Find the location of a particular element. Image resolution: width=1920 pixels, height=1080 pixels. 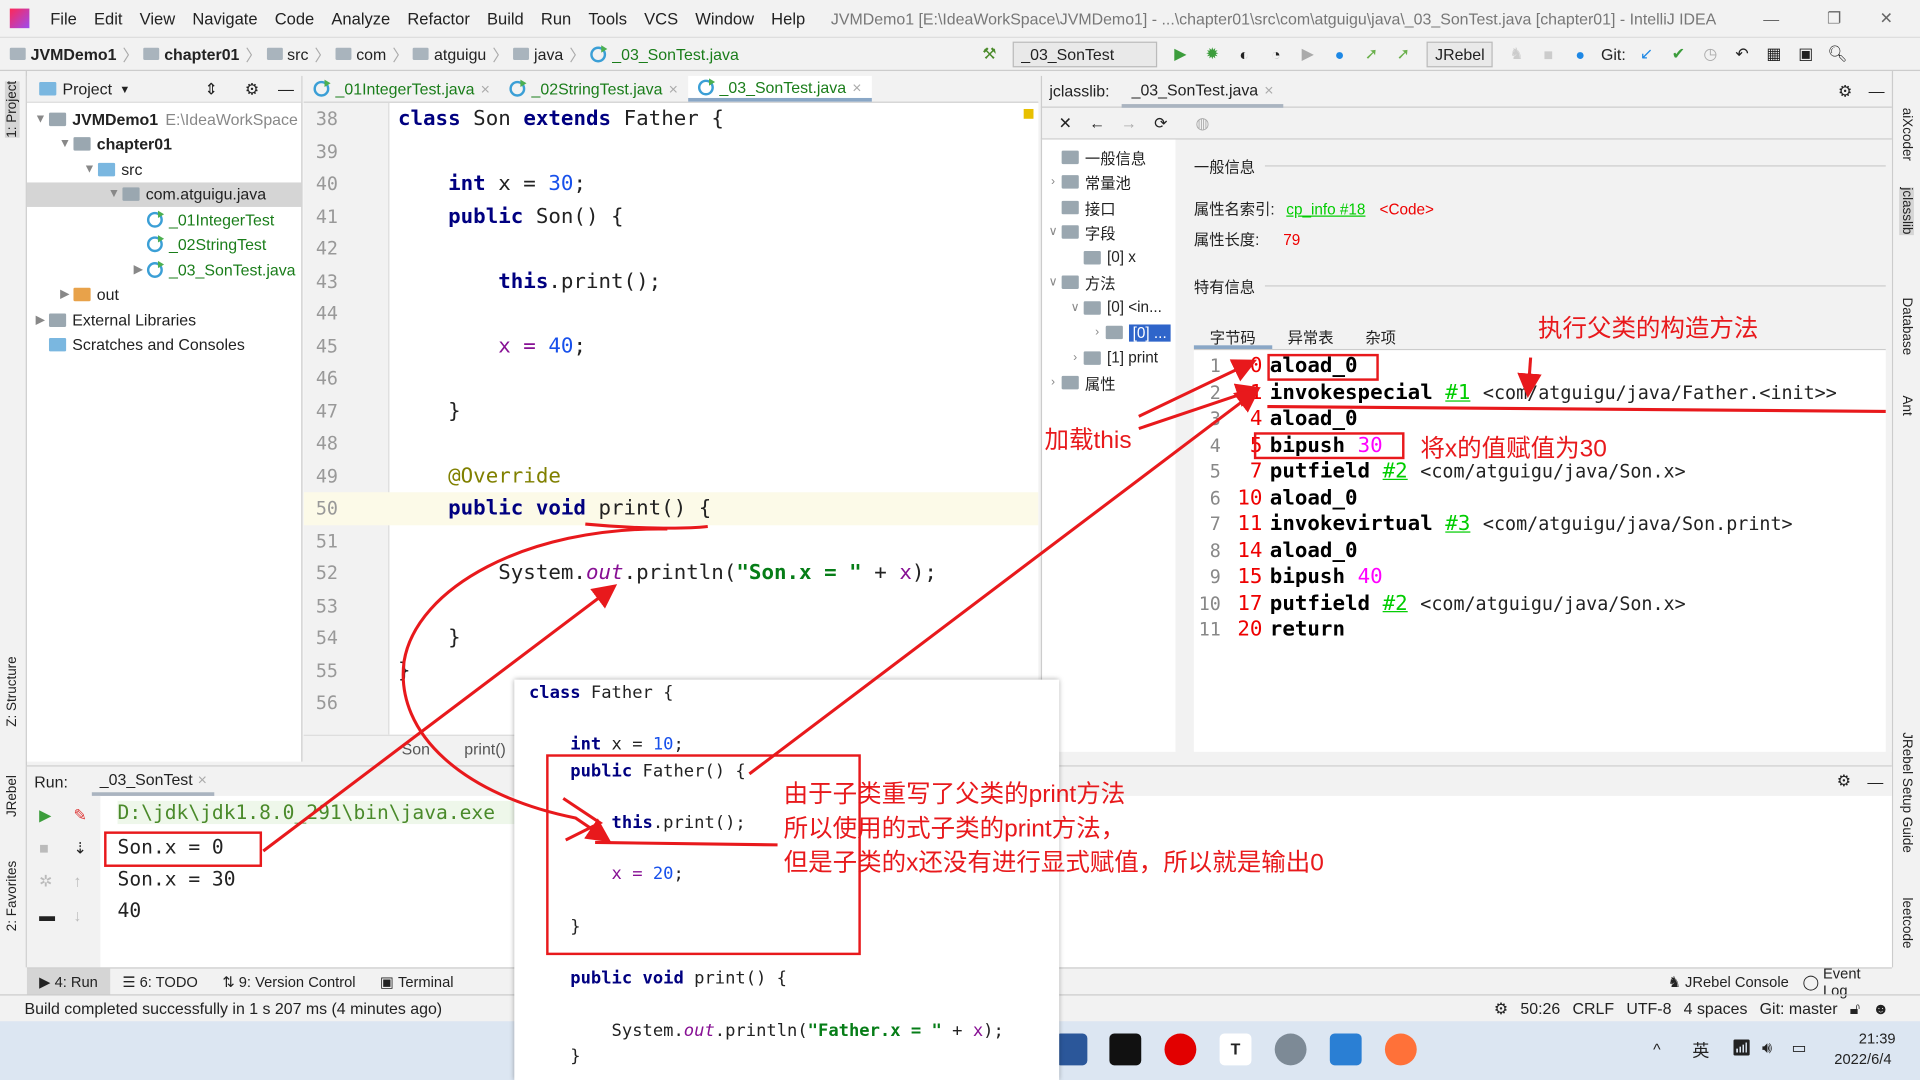

project-panel-title: Project is located at coordinates (87, 89).